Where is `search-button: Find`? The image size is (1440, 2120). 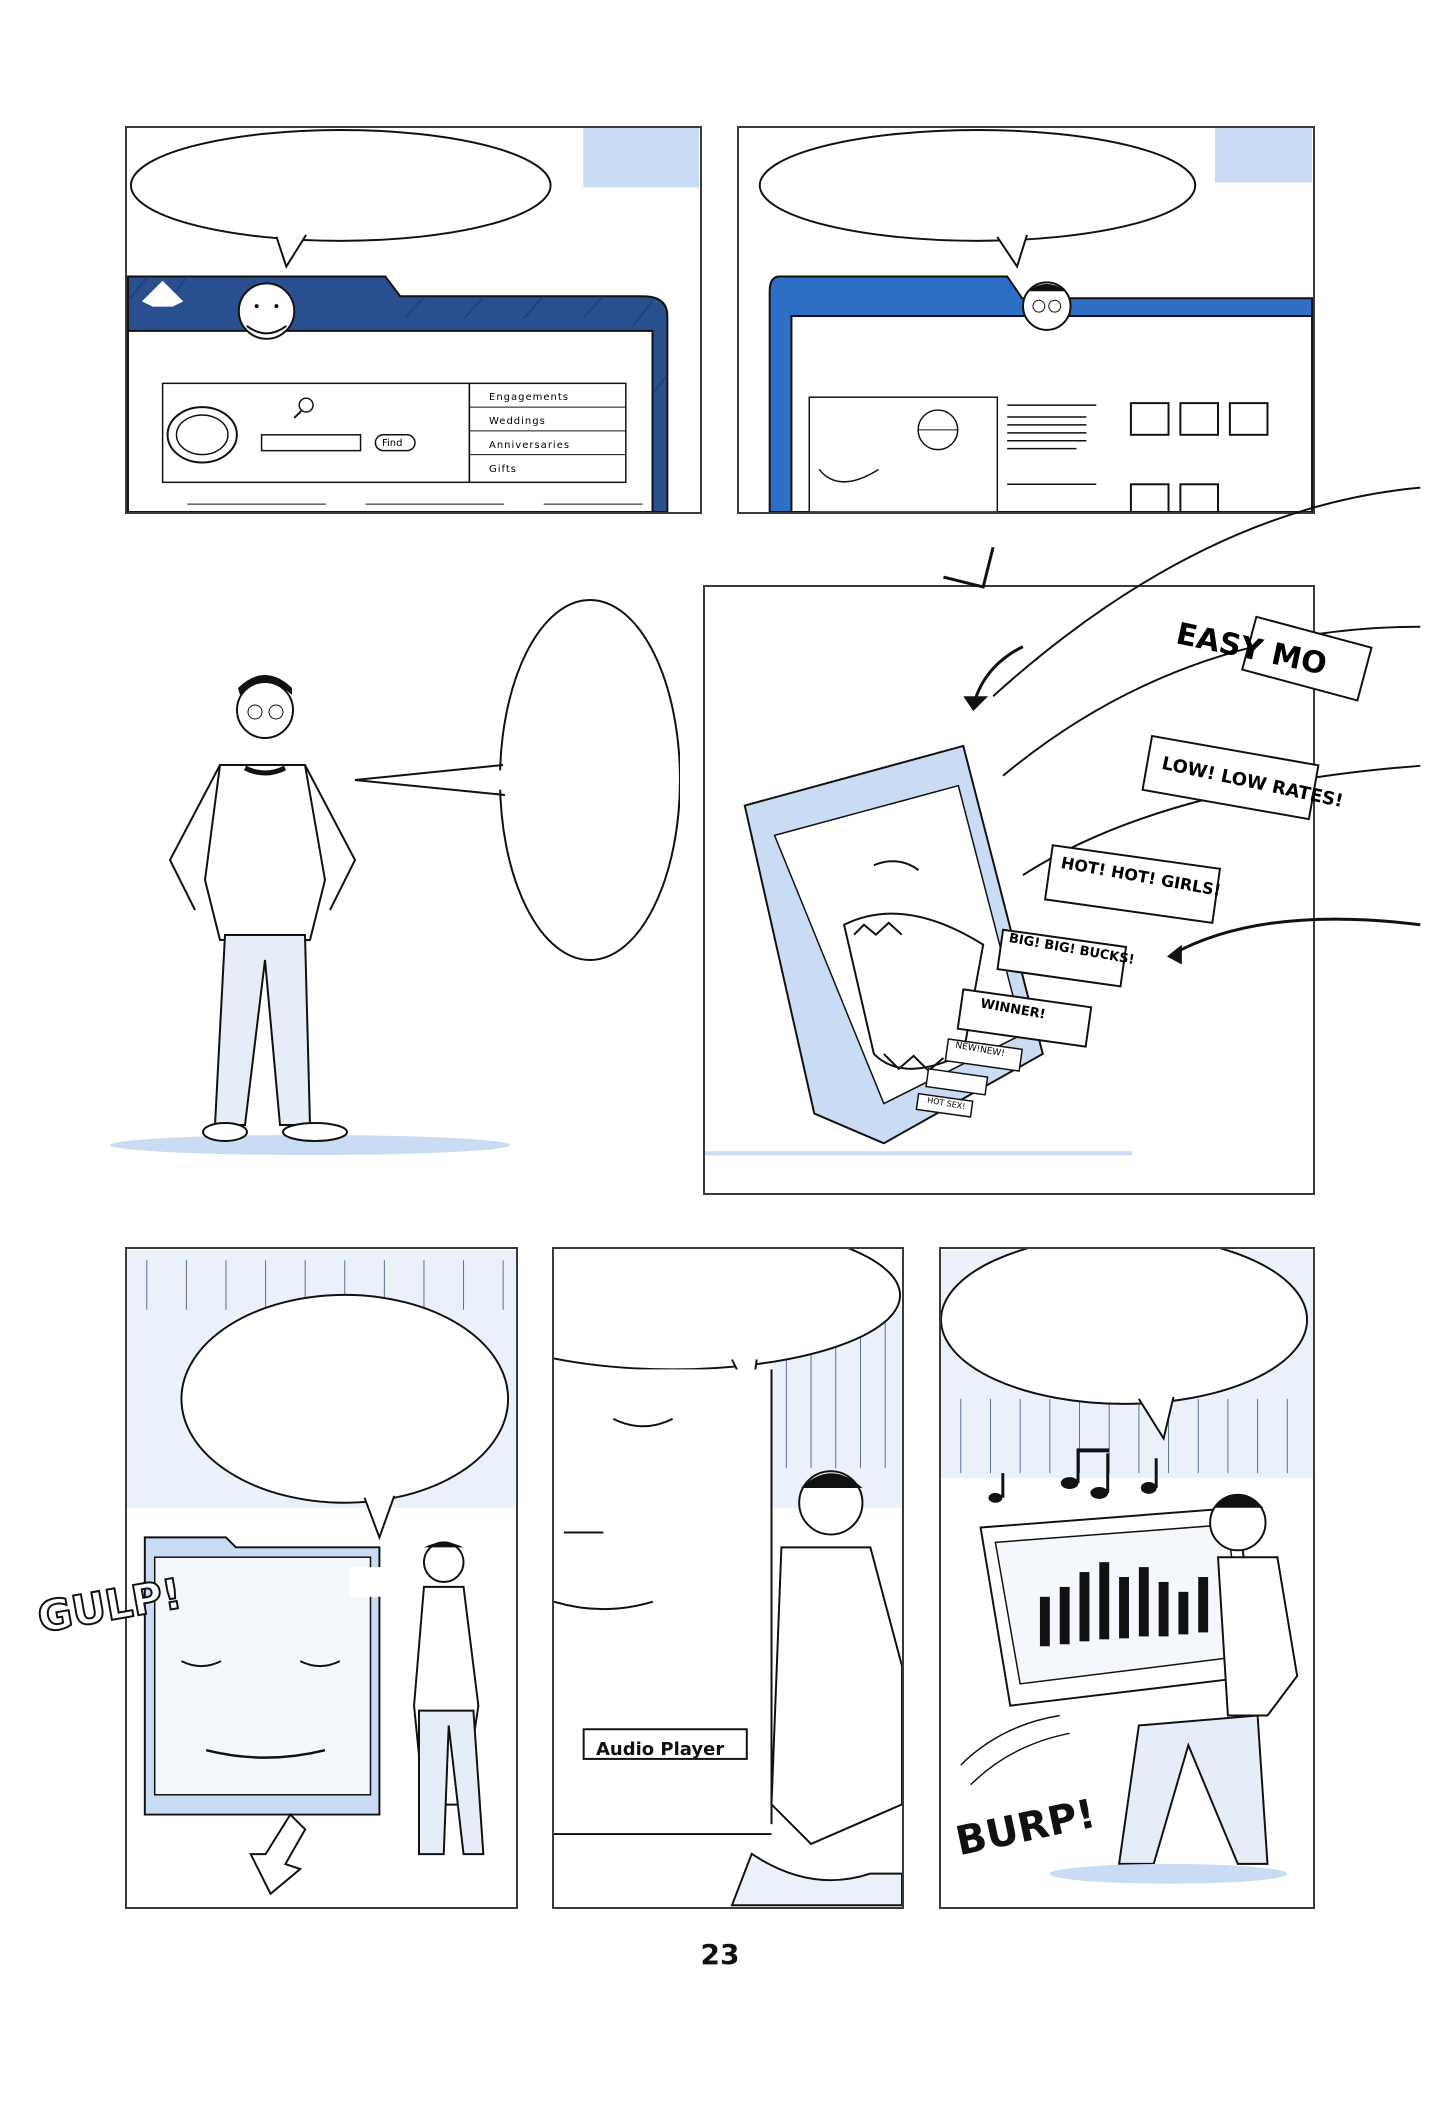 search-button: Find is located at coordinates (392, 443).